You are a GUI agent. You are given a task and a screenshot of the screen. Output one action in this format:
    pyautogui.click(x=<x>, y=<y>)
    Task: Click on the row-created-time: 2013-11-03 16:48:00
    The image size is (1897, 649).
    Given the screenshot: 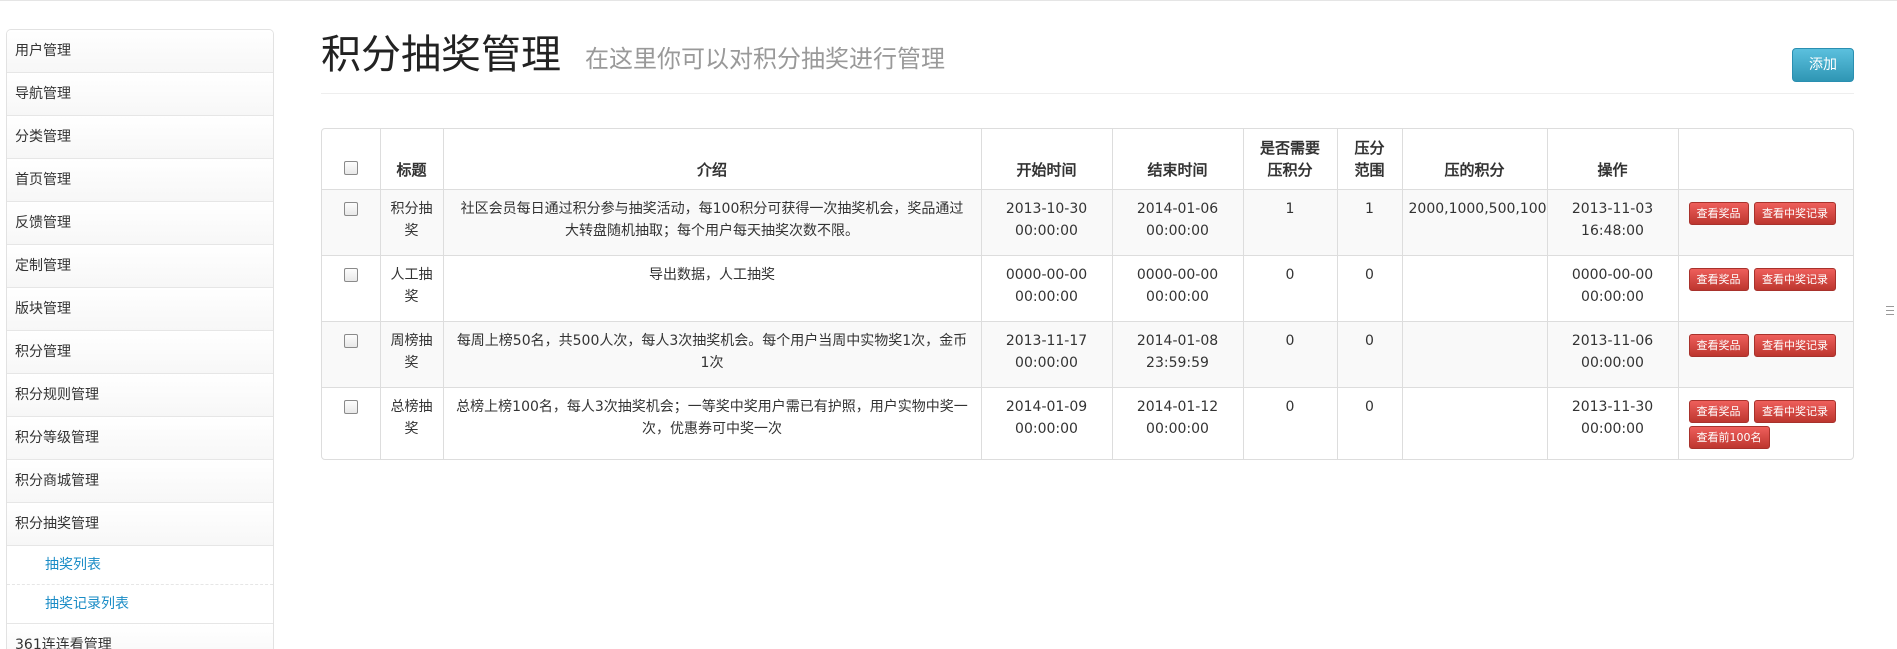 What is the action you would take?
    pyautogui.click(x=1612, y=222)
    